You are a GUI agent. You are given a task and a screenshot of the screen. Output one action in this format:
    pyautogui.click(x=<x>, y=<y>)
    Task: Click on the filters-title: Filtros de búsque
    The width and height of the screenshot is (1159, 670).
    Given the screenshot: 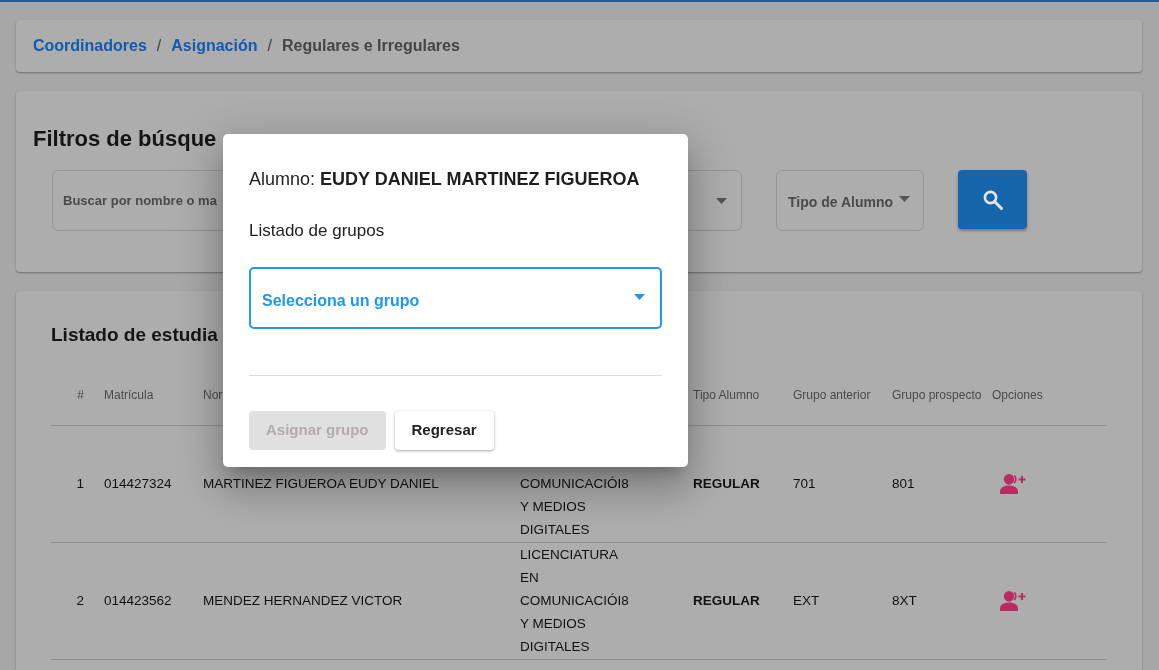 What is the action you would take?
    pyautogui.click(x=125, y=139)
    